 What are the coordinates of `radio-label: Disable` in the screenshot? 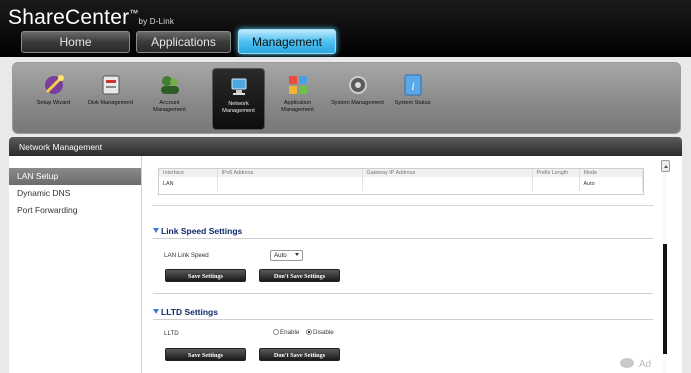 It's located at (323, 332).